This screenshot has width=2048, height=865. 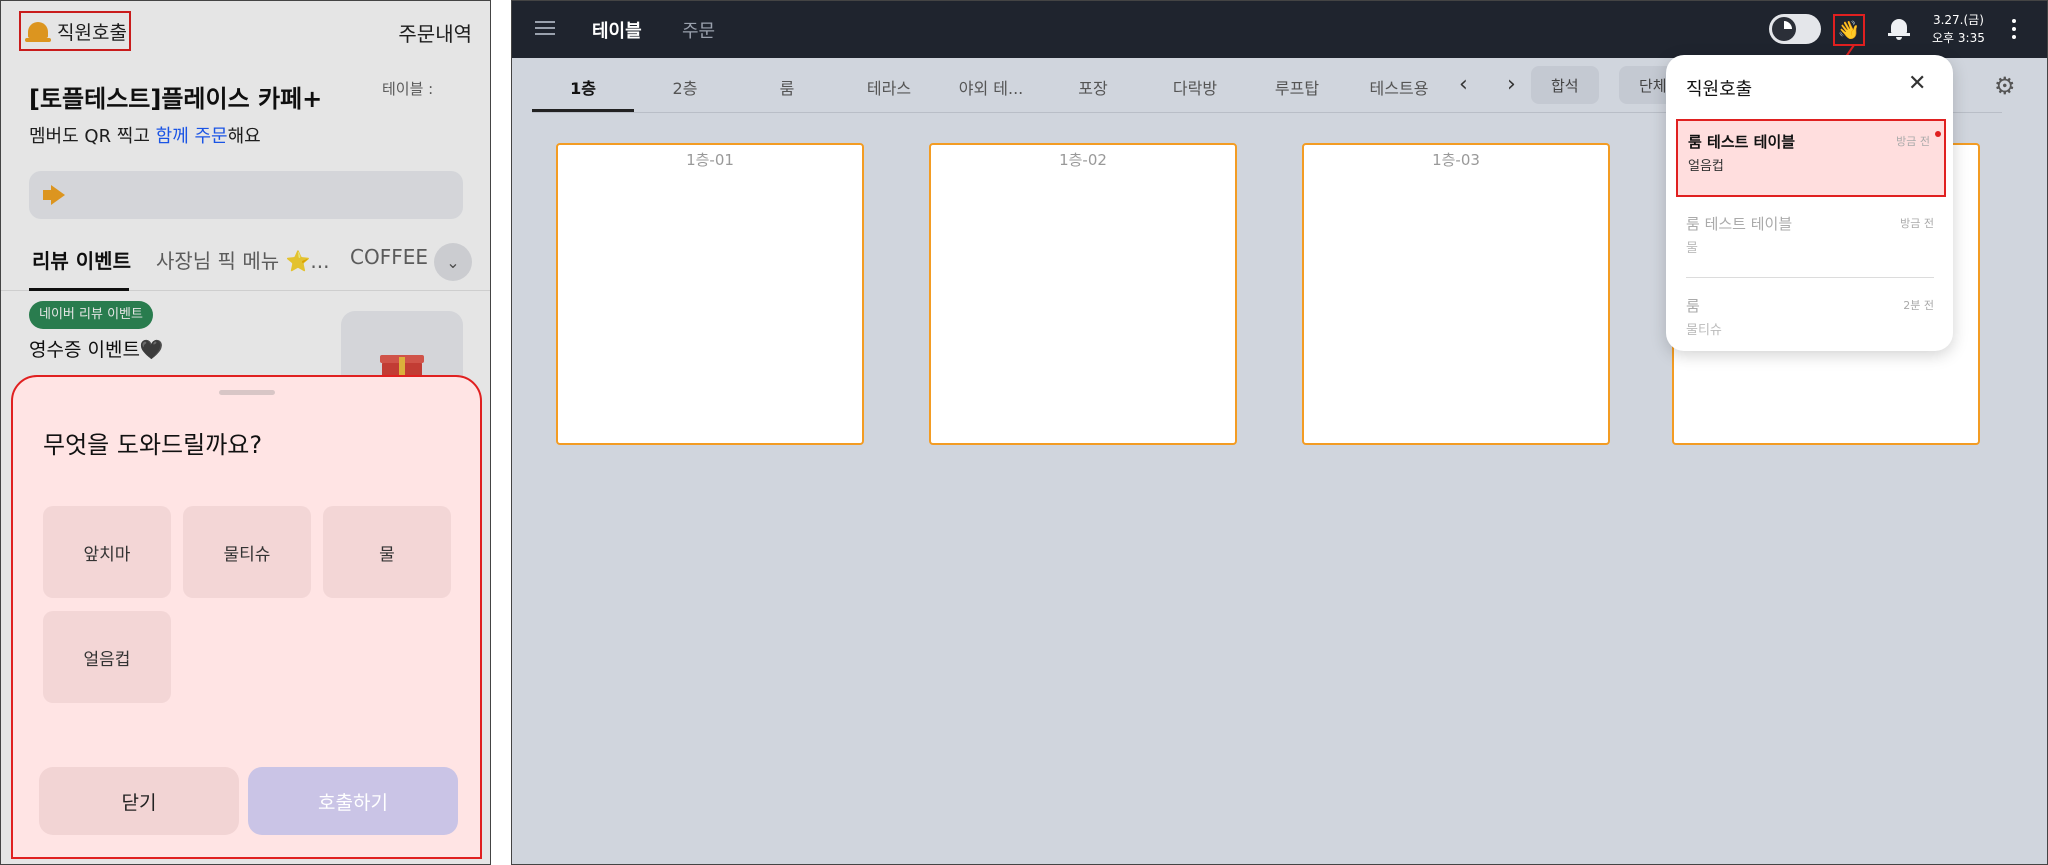 I want to click on table-name: 1층-01, so click(x=710, y=160).